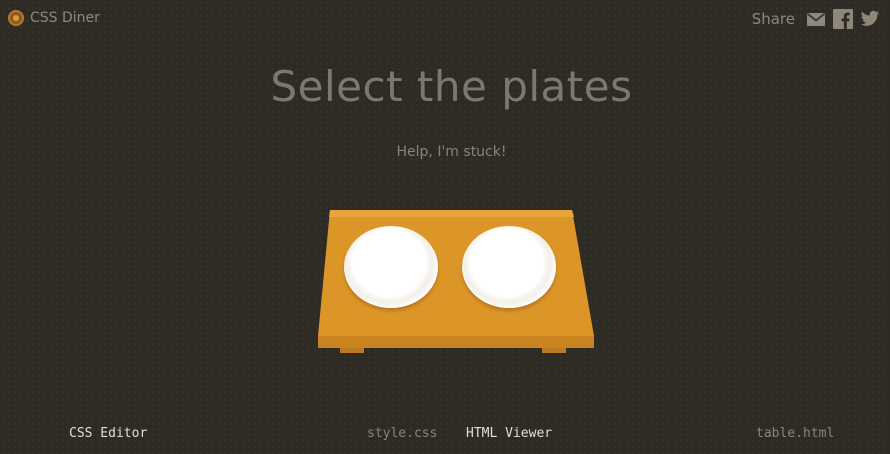 This screenshot has height=454, width=890. Describe the element at coordinates (795, 433) in the screenshot. I see `html-filename: table.html` at that location.